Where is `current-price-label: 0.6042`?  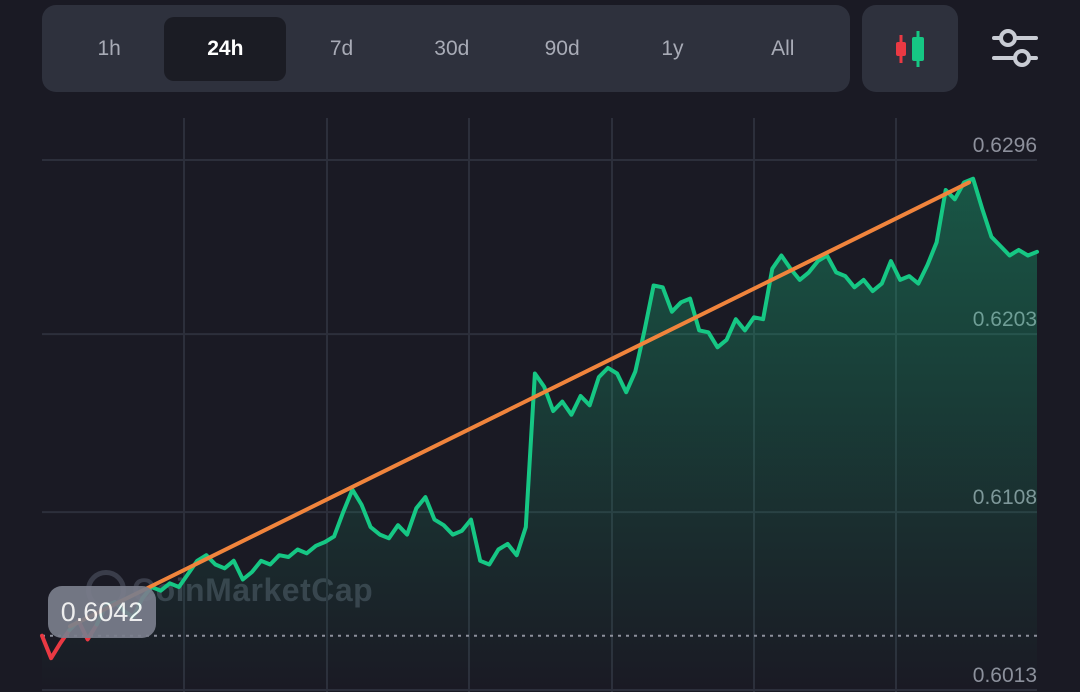
current-price-label: 0.6042 is located at coordinates (102, 611).